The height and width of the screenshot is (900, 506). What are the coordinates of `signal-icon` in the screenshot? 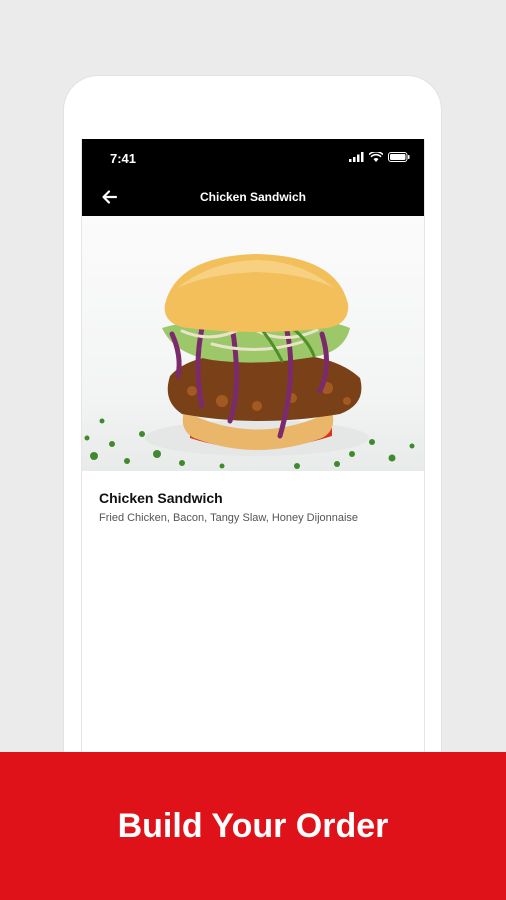 It's located at (356, 157).